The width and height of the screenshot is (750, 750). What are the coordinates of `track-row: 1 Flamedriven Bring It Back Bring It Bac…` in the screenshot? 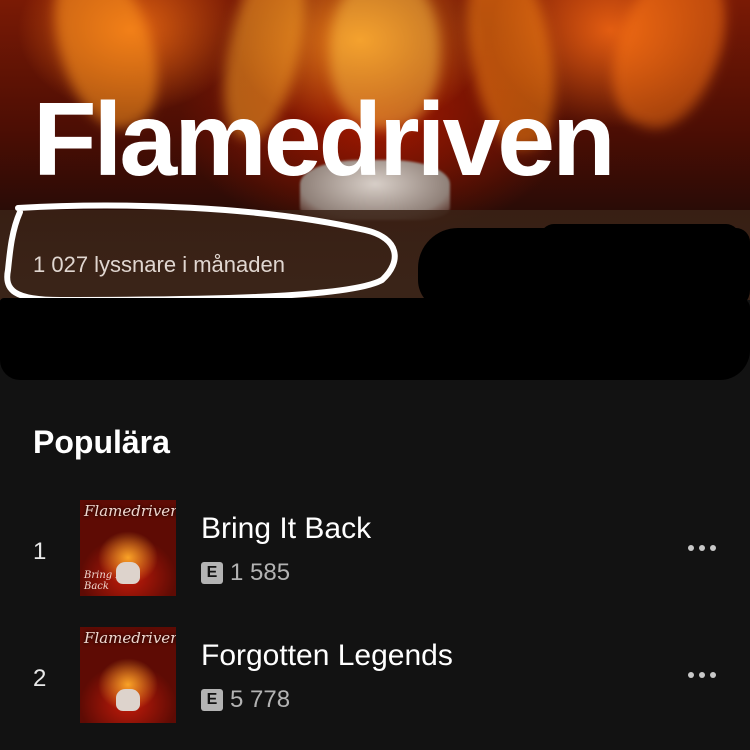 It's located at (375, 550).